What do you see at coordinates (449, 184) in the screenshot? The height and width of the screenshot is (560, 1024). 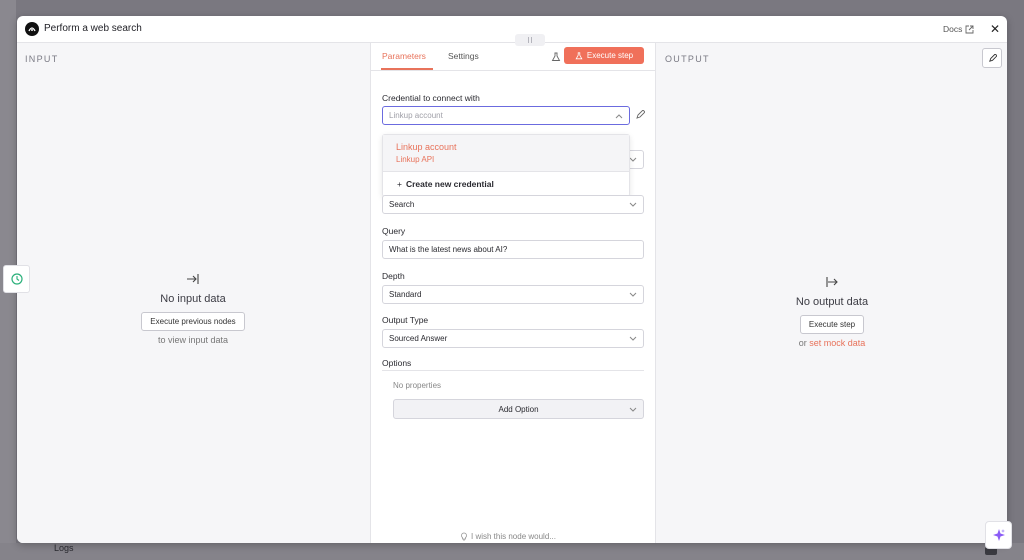 I see `create-credential-label: Create new credential` at bounding box center [449, 184].